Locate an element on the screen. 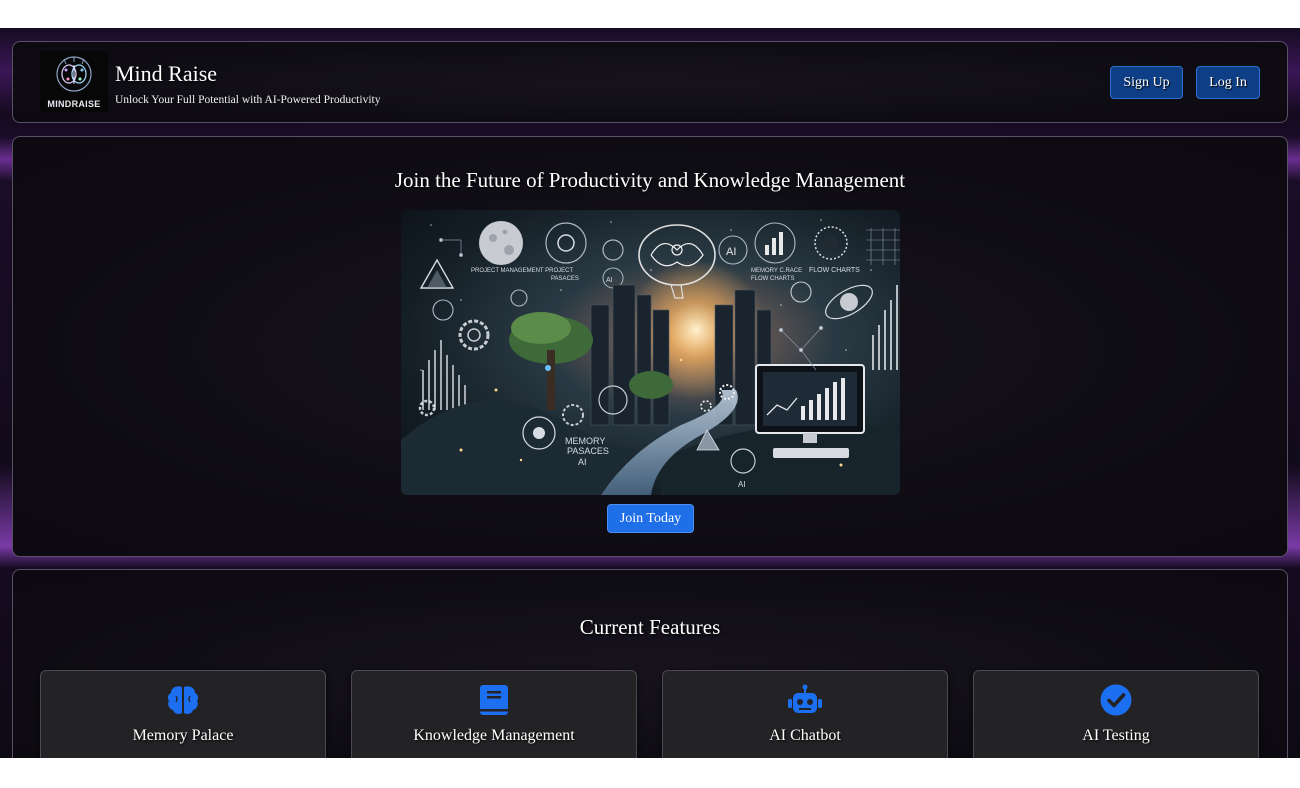  ai-label-memory: AI is located at coordinates (582, 462).